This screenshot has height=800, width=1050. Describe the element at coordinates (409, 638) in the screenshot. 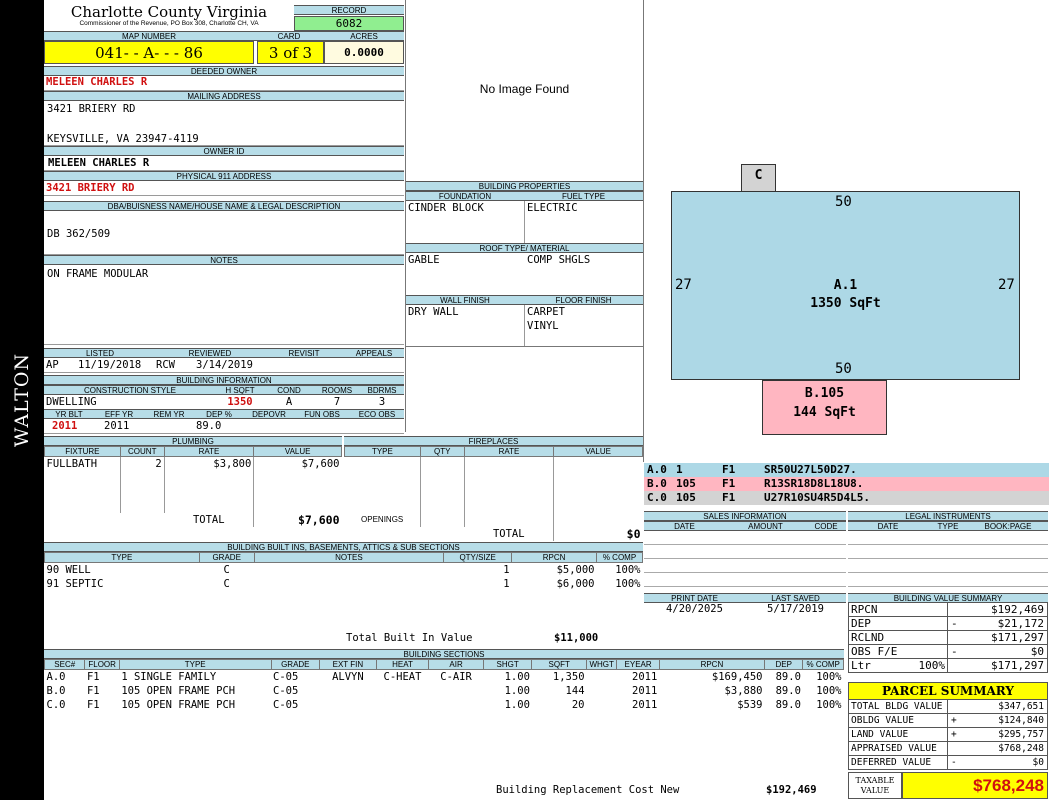

I see `builtin-total-label: Total Built In Value` at that location.